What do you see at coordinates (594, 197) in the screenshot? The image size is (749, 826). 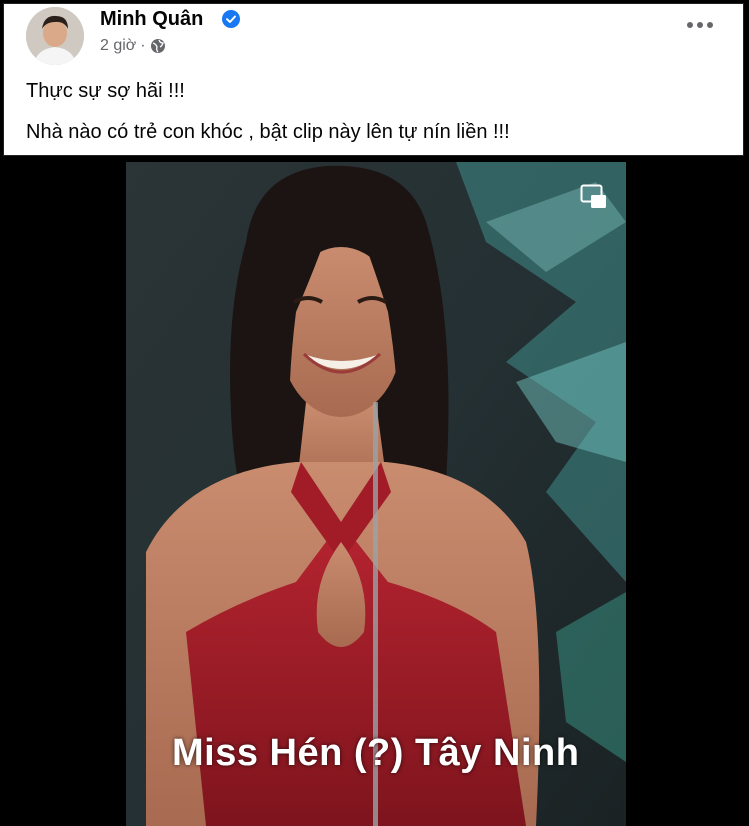 I see `picture-in-picture-icon` at bounding box center [594, 197].